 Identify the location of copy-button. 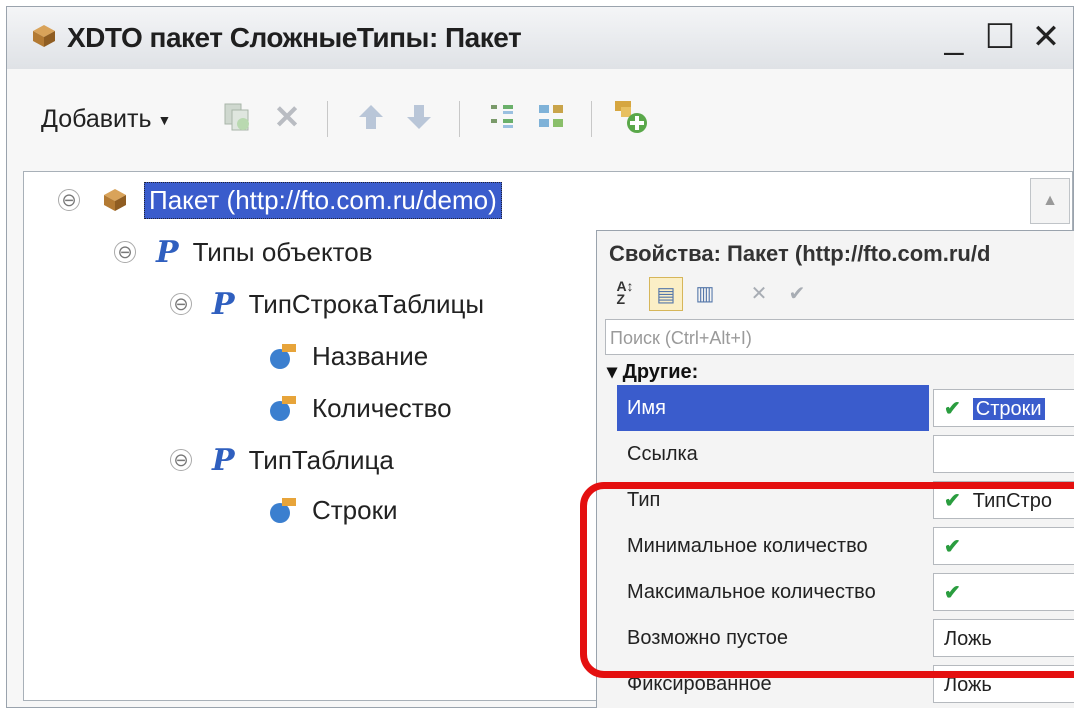
(237, 117).